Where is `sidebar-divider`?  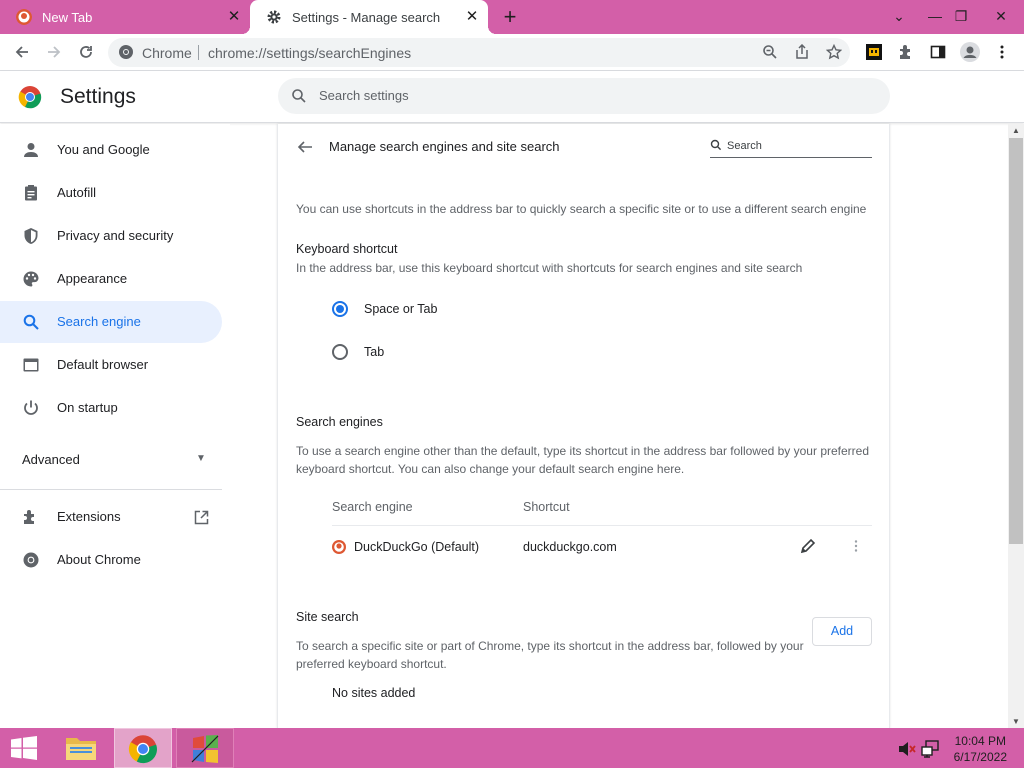
sidebar-divider is located at coordinates (111, 489).